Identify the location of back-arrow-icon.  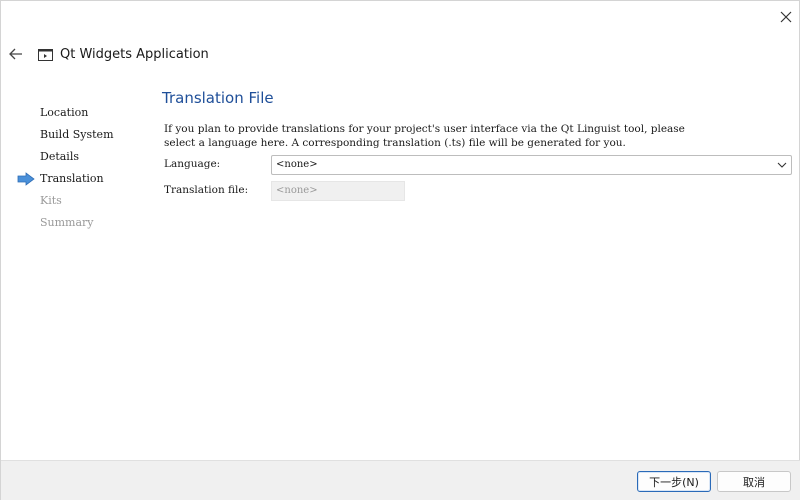
(15, 54).